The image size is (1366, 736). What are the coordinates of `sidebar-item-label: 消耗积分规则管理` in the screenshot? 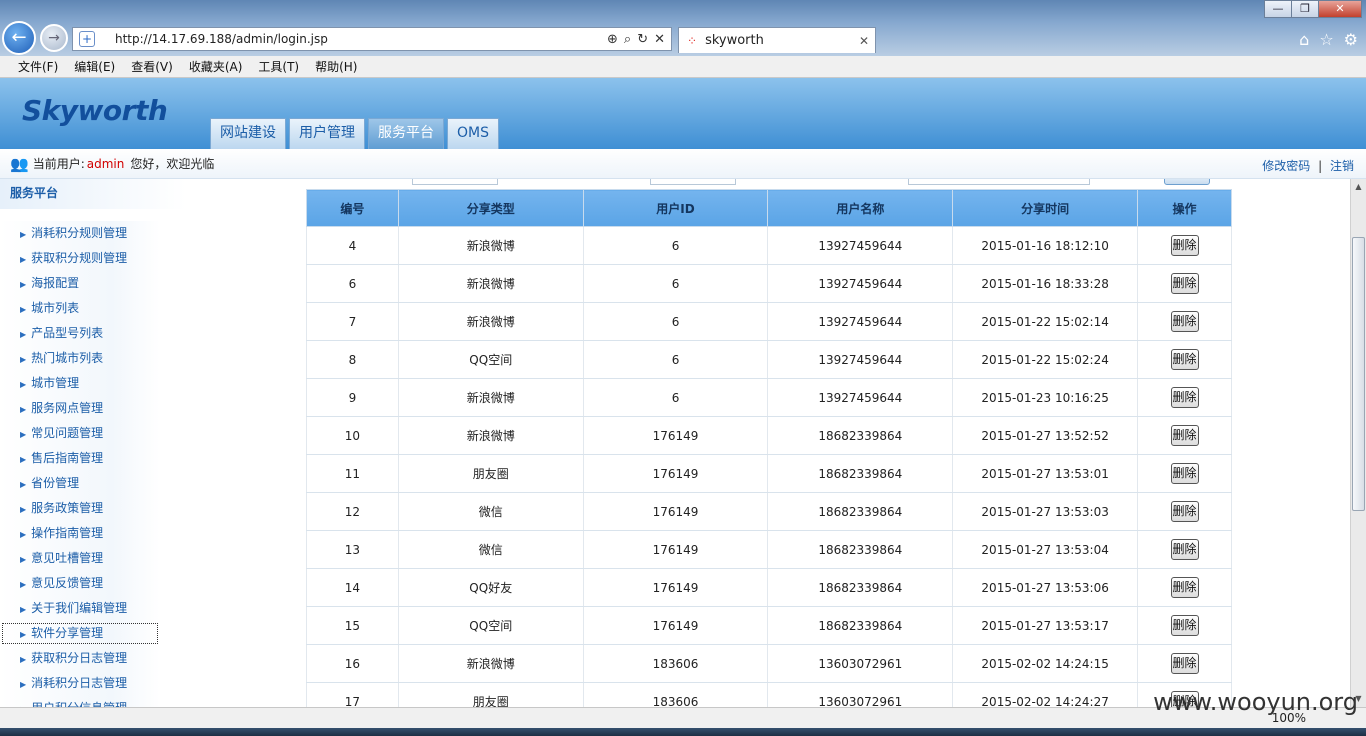 It's located at (79, 233).